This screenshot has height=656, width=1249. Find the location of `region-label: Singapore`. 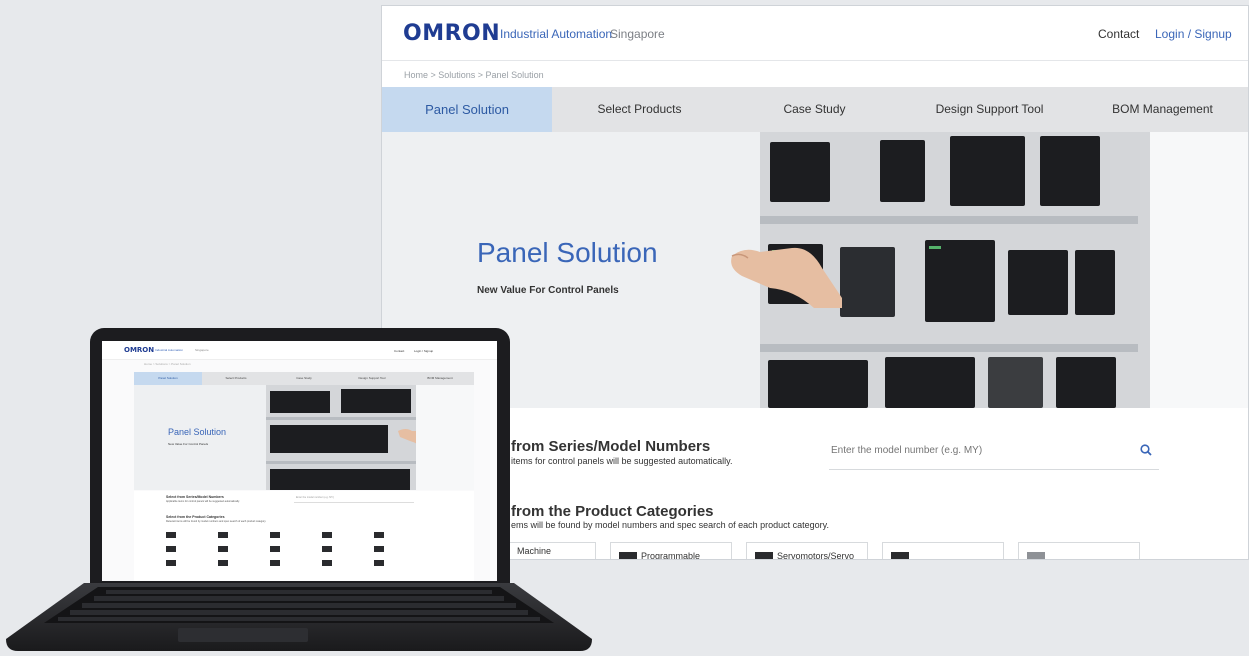

region-label: Singapore is located at coordinates (637, 34).